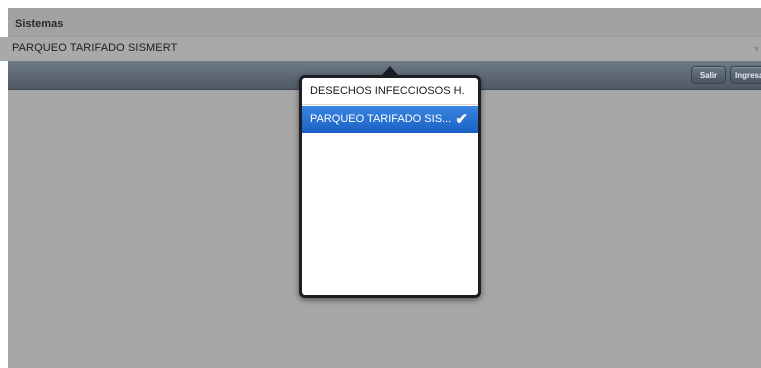 The width and height of the screenshot is (761, 368). What do you see at coordinates (380, 49) in the screenshot?
I see `sistema-select: PARQUEO TARIFADO SISMERT ▼` at bounding box center [380, 49].